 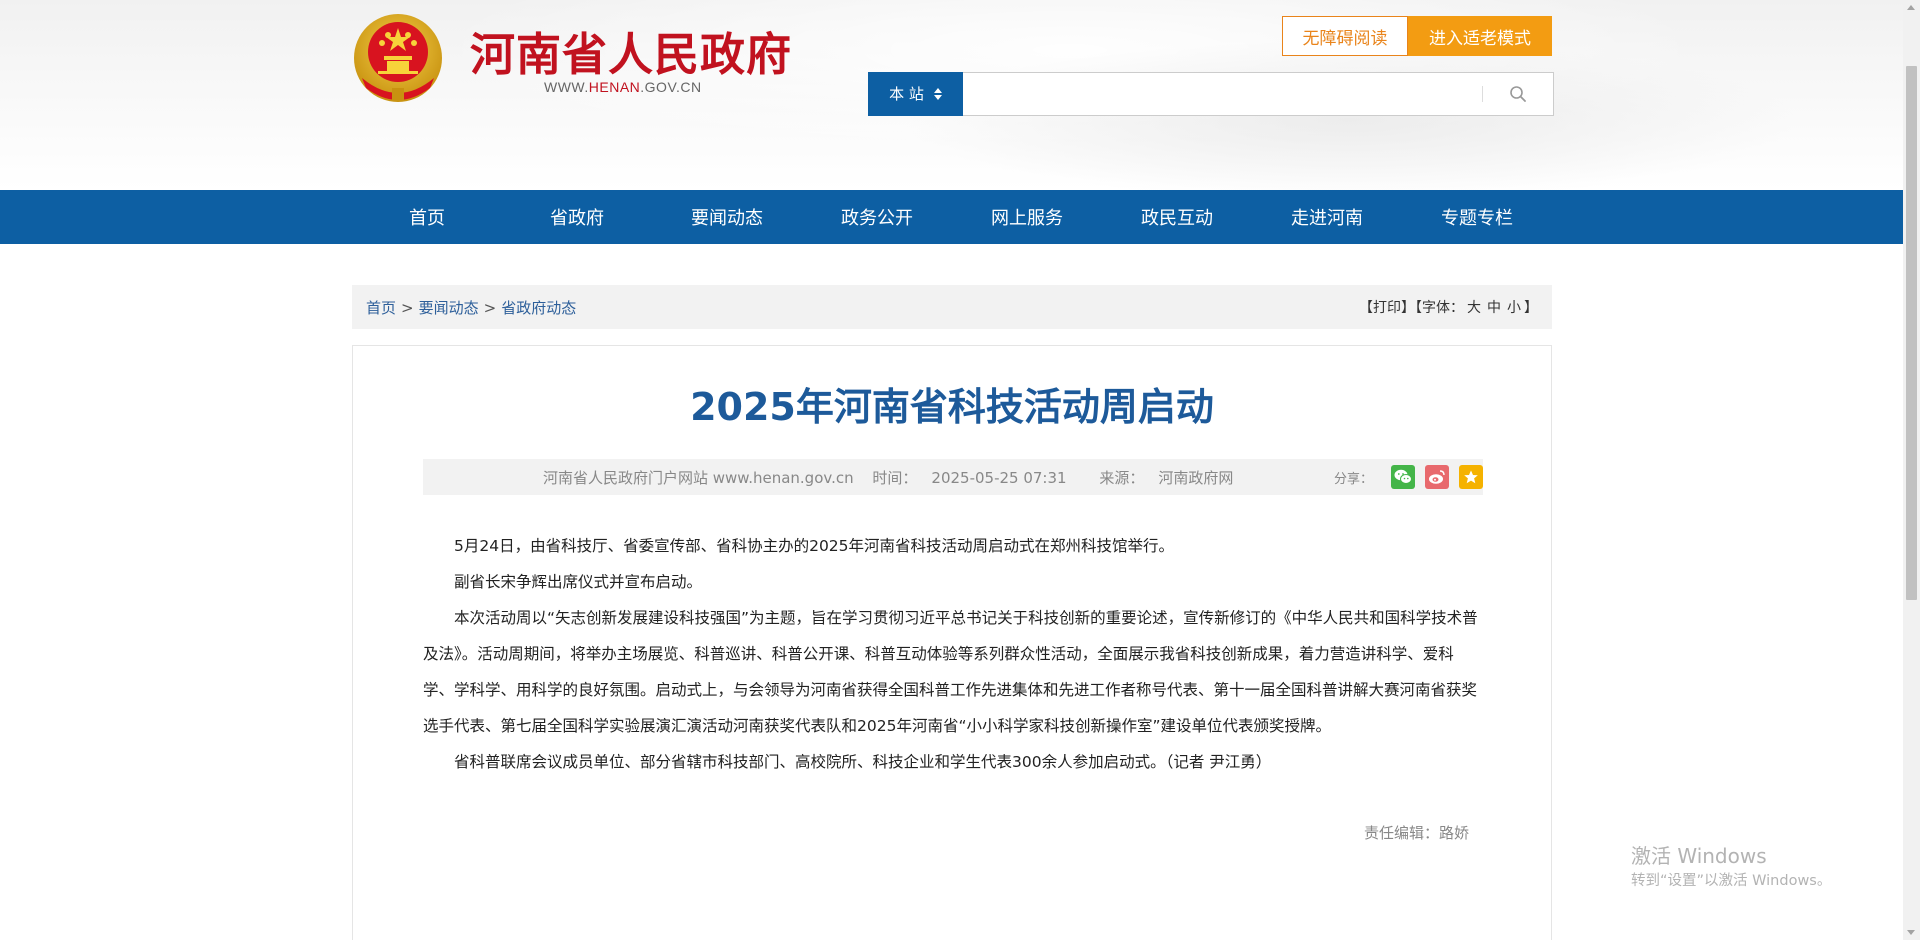 I want to click on share-bar: 分享：, so click(x=1408, y=477).